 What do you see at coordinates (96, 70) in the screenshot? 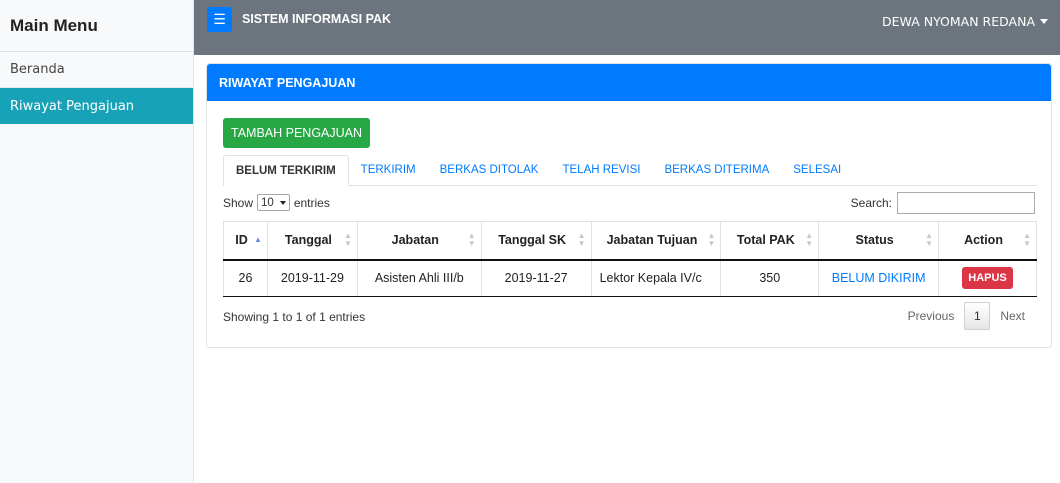
I see `sidebar-item-beranda: Beranda` at bounding box center [96, 70].